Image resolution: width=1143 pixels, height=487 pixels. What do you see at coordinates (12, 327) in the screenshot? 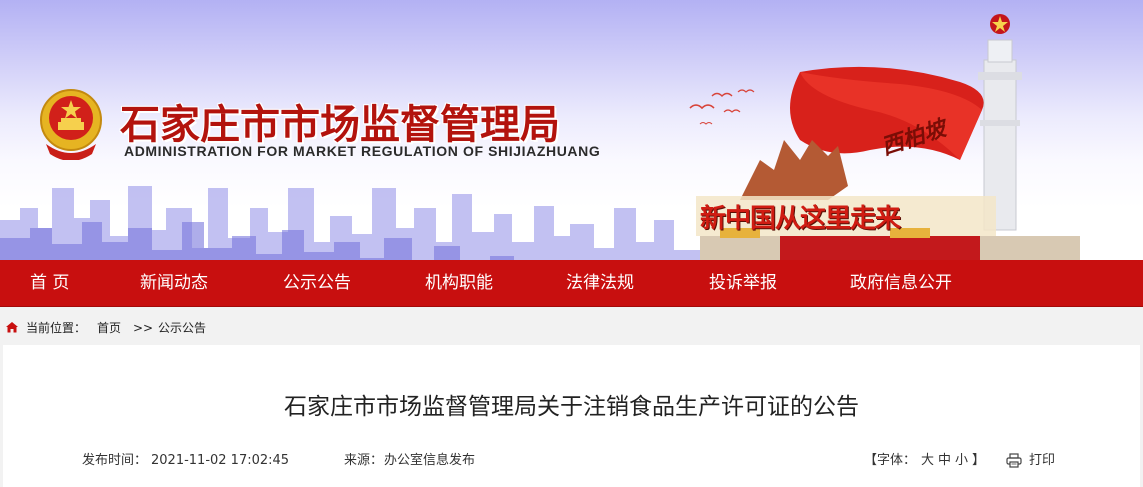
I see `home-icon` at bounding box center [12, 327].